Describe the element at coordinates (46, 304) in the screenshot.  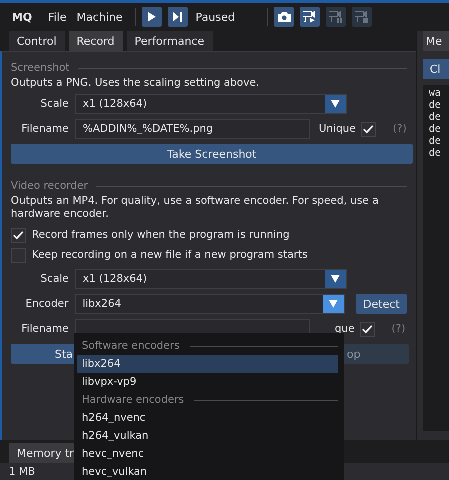
I see `field-label: Encoder` at that location.